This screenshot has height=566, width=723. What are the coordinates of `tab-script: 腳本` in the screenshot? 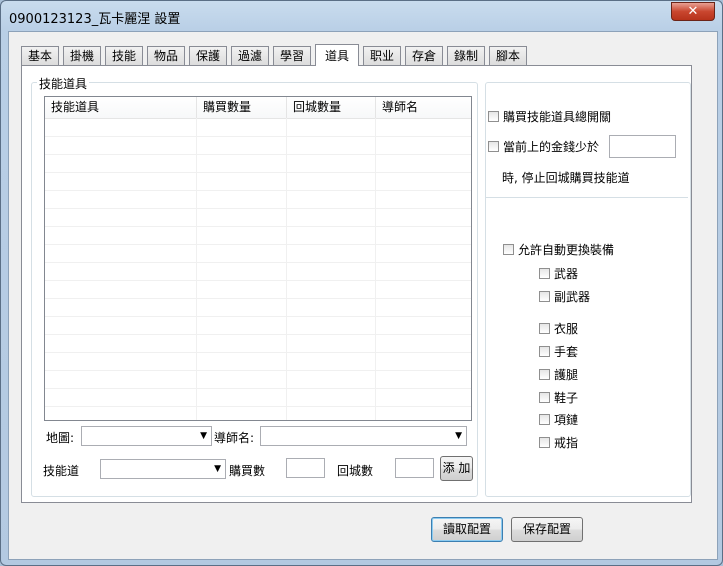 It's located at (508, 55).